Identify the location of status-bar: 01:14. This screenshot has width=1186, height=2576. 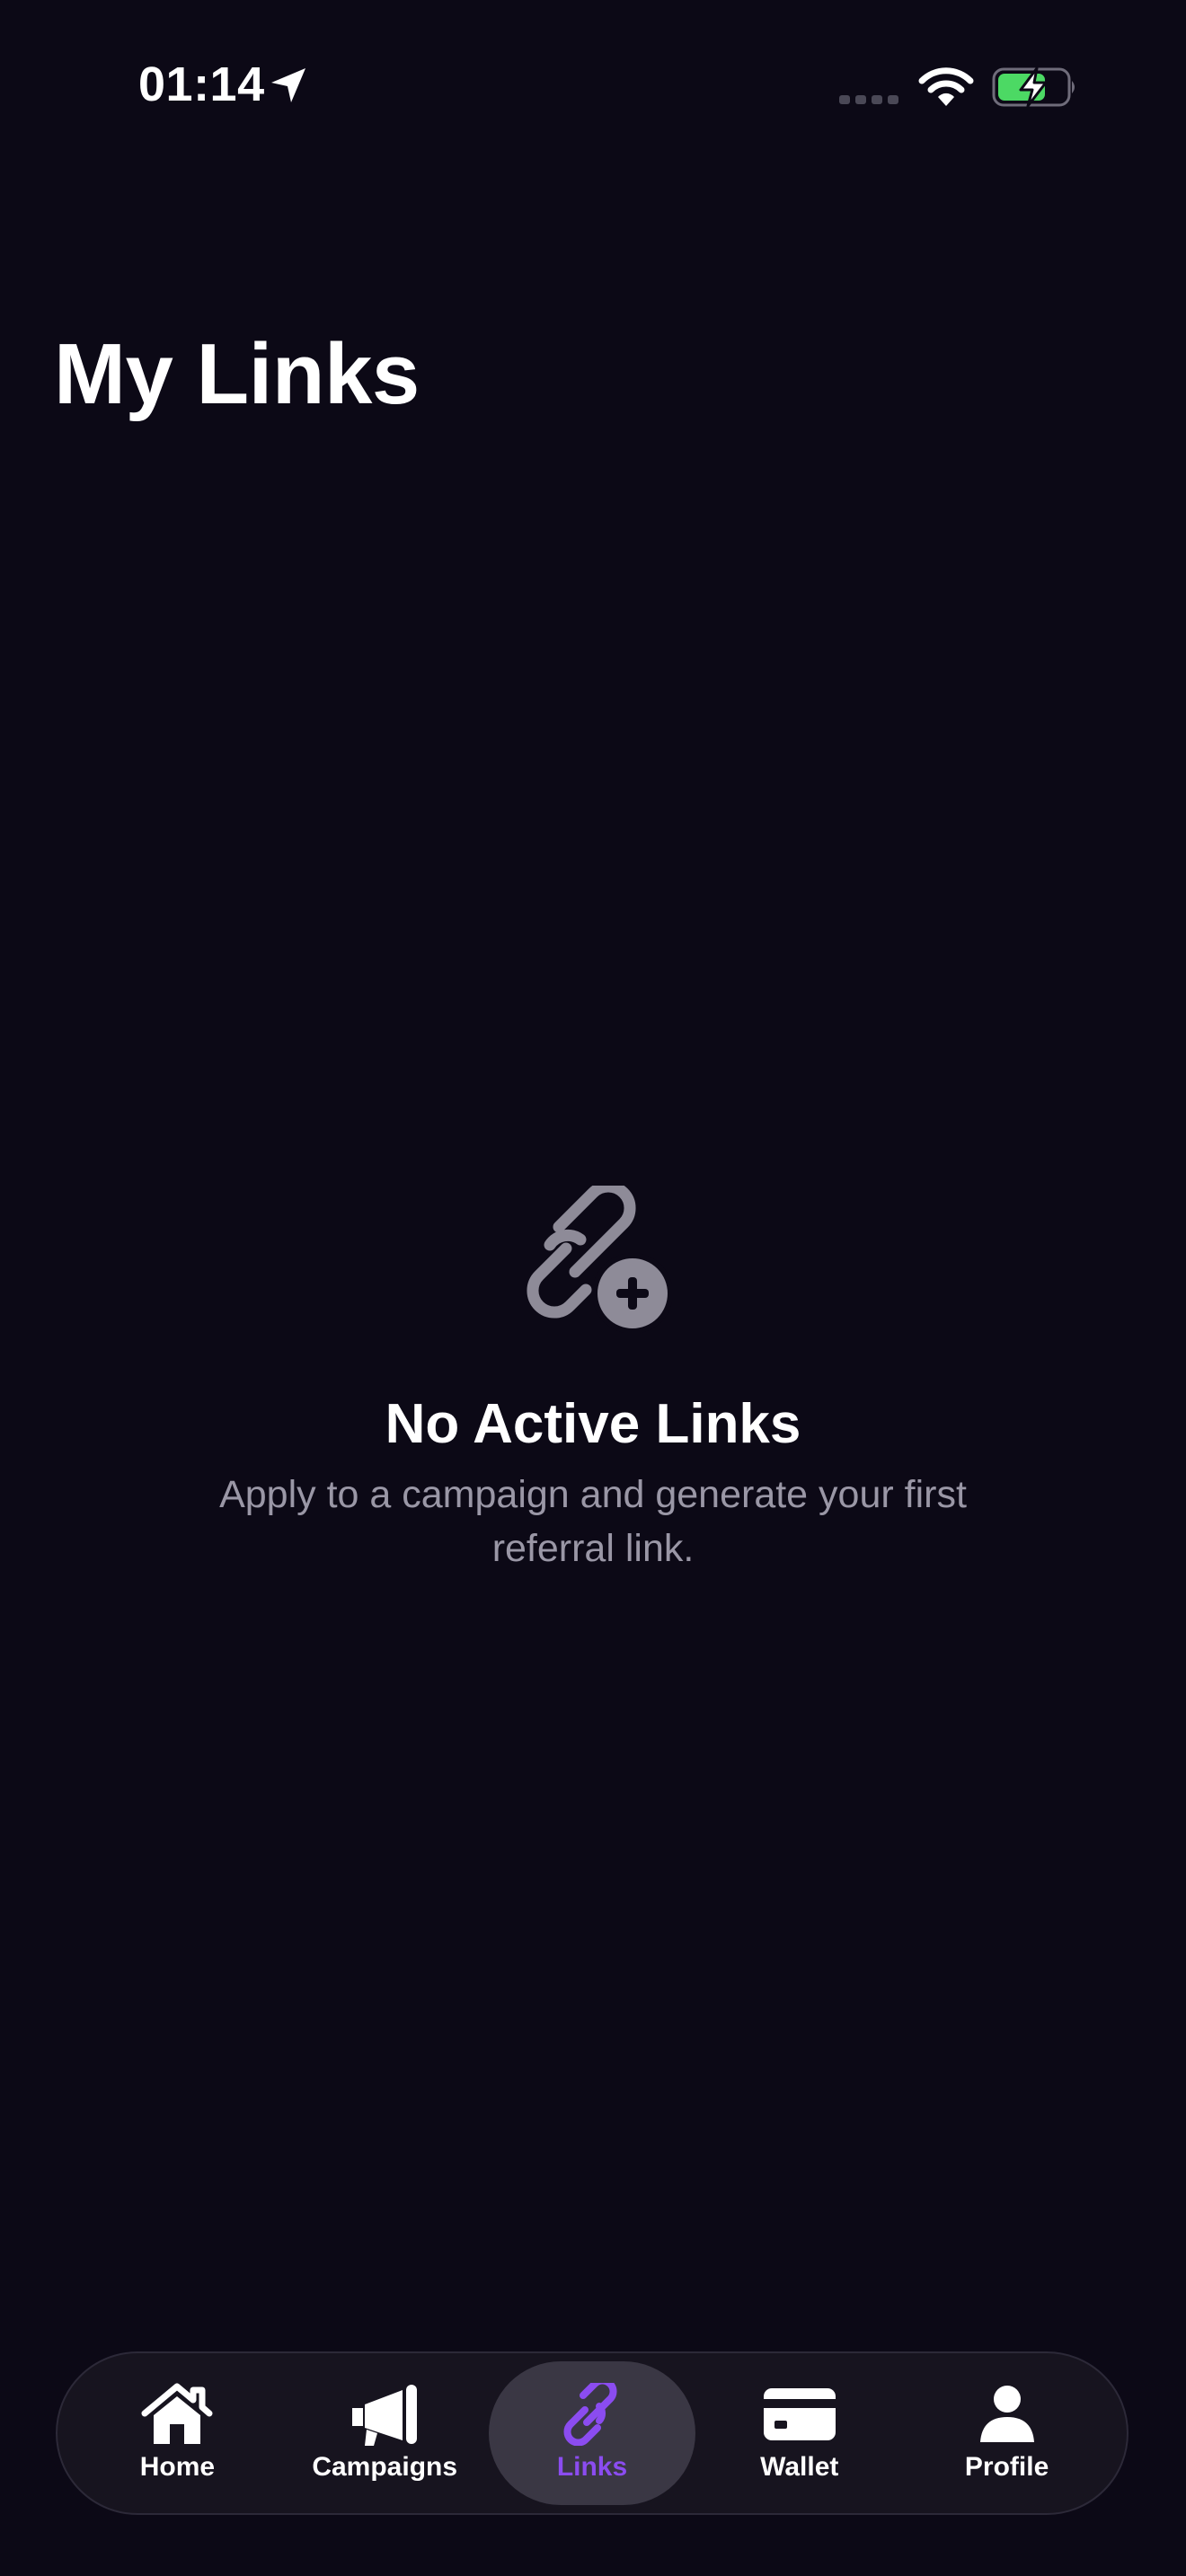
(593, 85).